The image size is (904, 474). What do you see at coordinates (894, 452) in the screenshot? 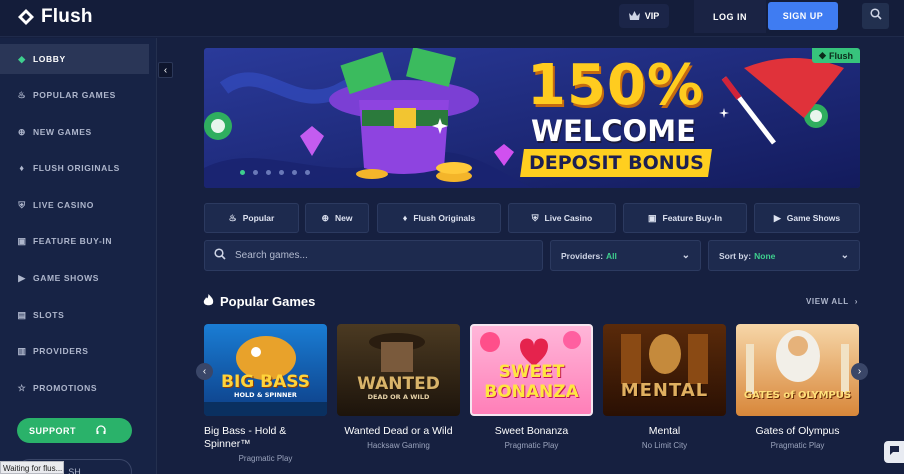
I see `chat-button` at bounding box center [894, 452].